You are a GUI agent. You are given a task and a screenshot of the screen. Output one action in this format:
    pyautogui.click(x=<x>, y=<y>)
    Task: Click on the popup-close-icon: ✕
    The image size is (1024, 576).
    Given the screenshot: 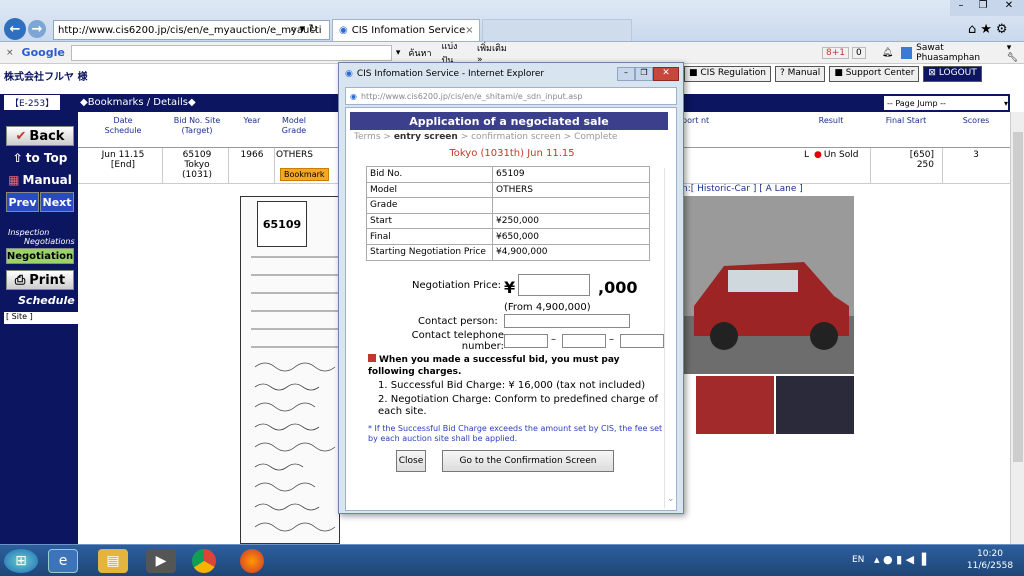 What is the action you would take?
    pyautogui.click(x=666, y=74)
    